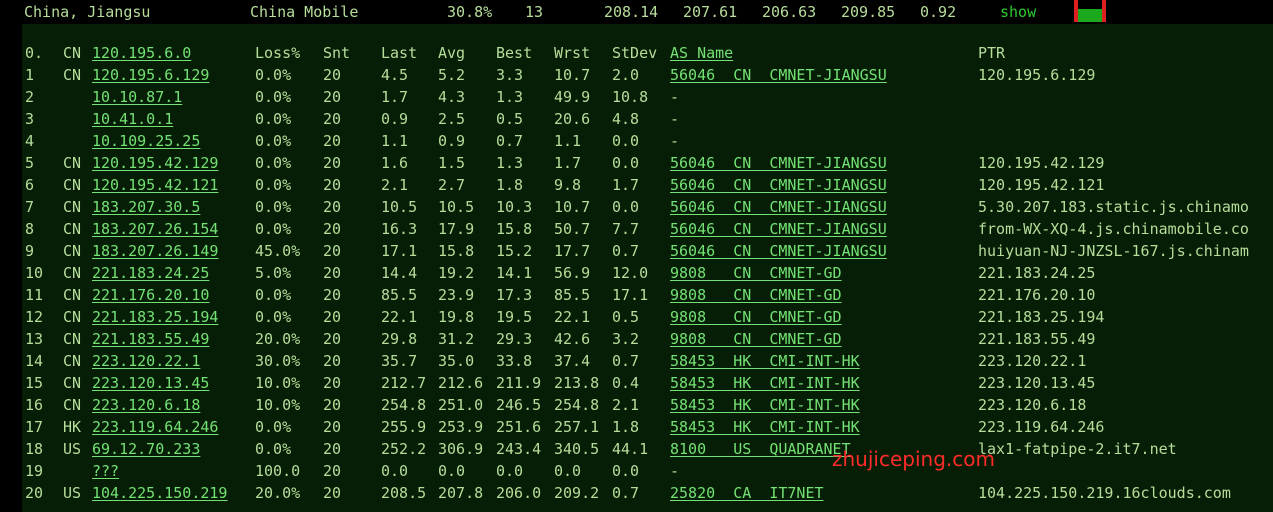  I want to click on cell-ptr: 223.119.64.246, so click(1041, 427).